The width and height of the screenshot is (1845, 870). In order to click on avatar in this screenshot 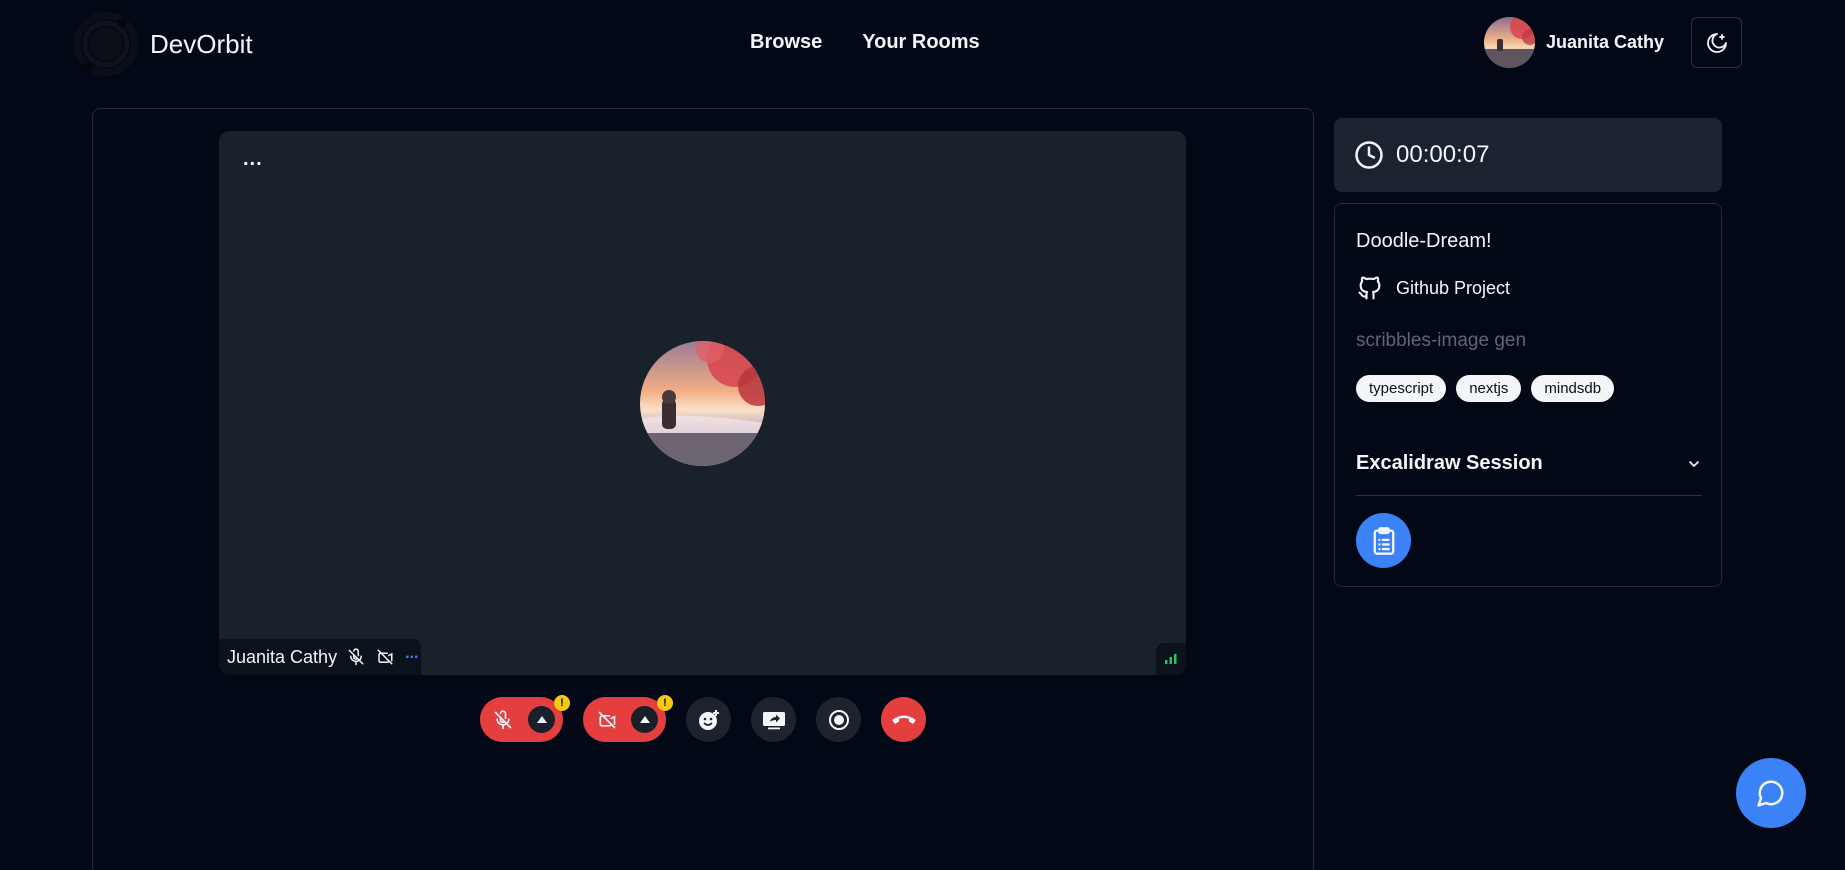, I will do `click(1509, 42)`.